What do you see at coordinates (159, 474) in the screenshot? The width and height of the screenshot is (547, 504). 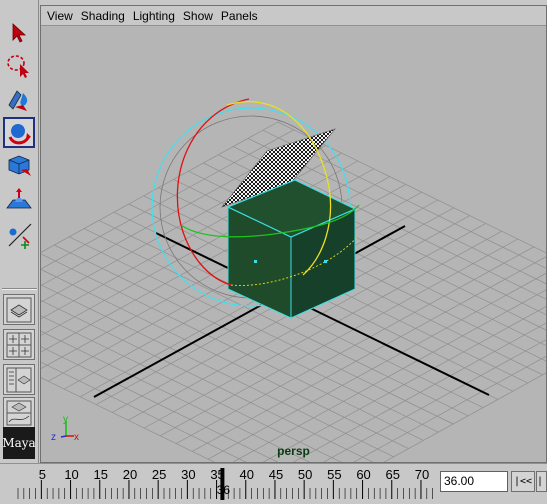 I see `time-slider-tick-label: 25` at bounding box center [159, 474].